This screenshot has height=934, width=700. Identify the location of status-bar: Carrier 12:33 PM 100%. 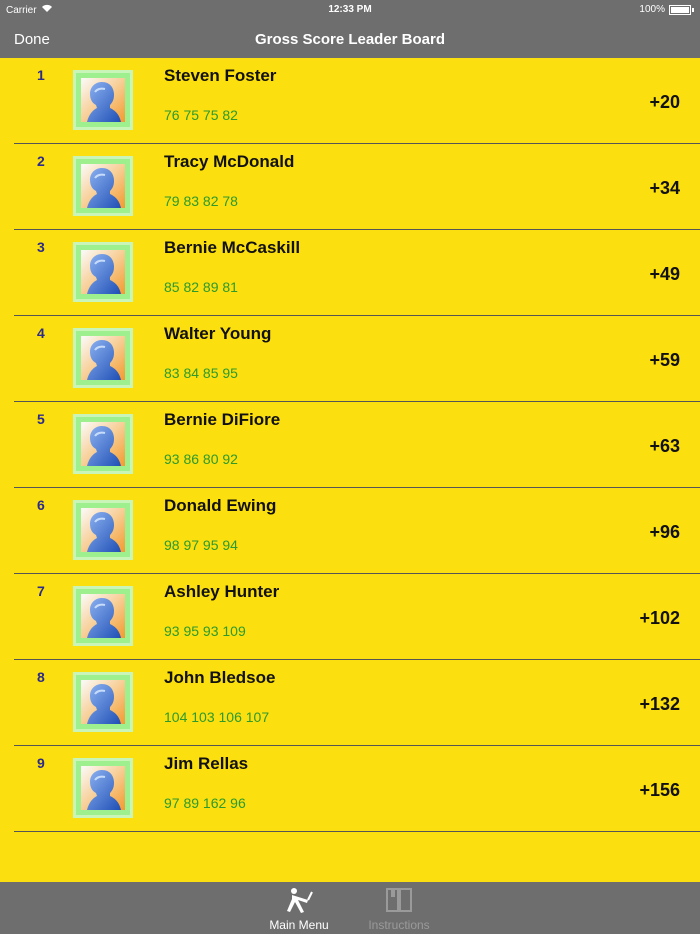
(350, 10).